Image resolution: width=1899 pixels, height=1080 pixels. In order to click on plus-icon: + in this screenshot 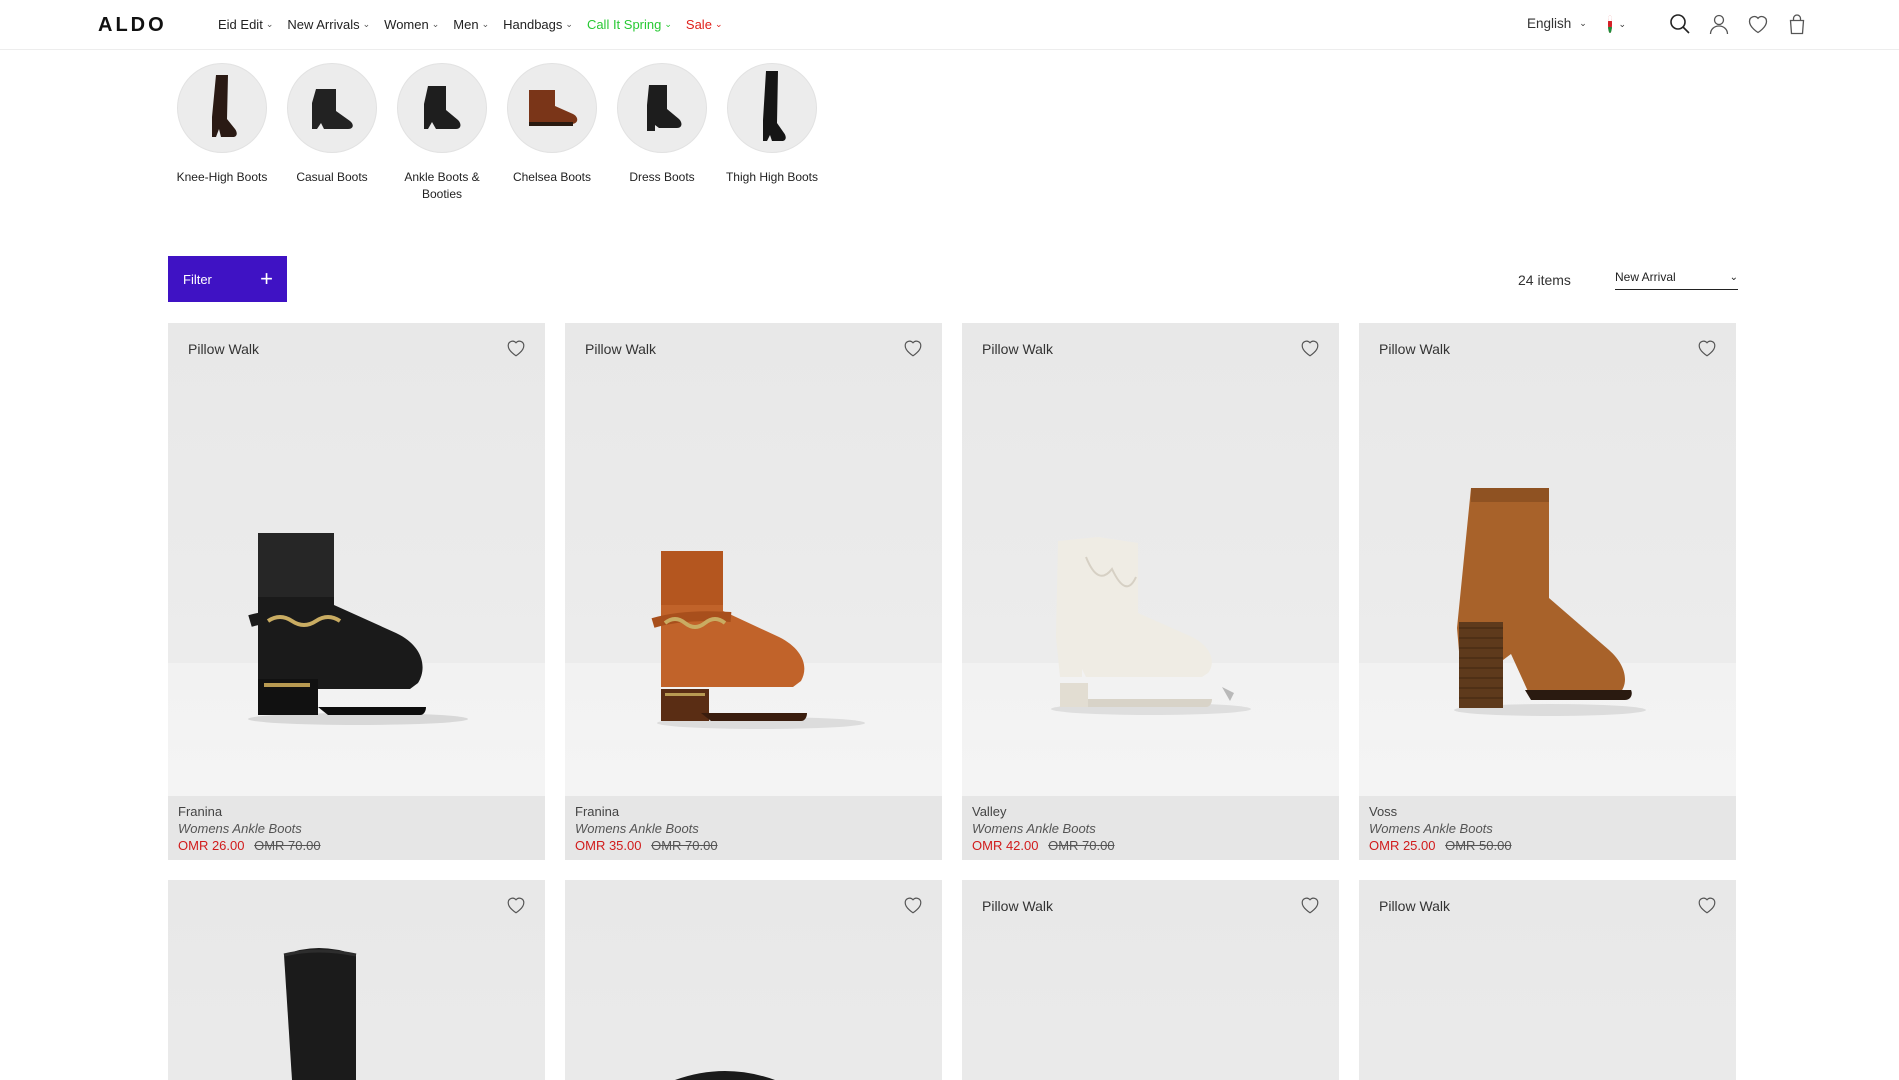, I will do `click(266, 278)`.